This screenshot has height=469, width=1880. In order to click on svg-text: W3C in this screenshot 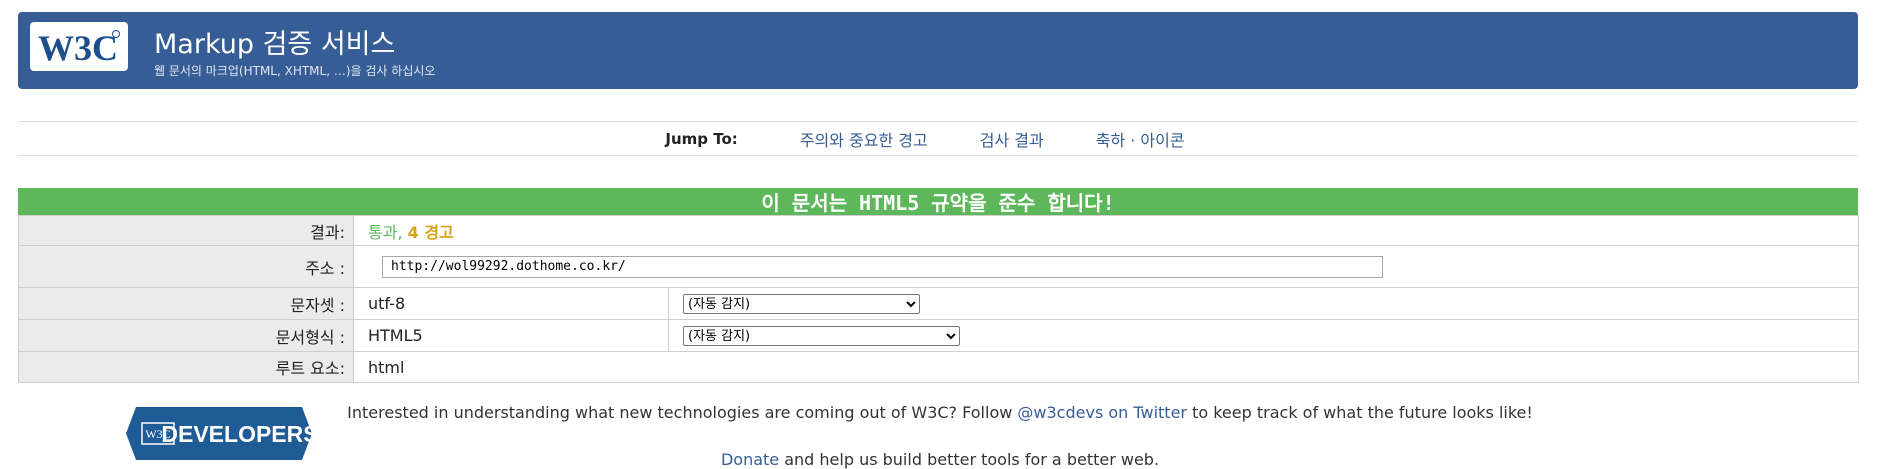, I will do `click(78, 48)`.